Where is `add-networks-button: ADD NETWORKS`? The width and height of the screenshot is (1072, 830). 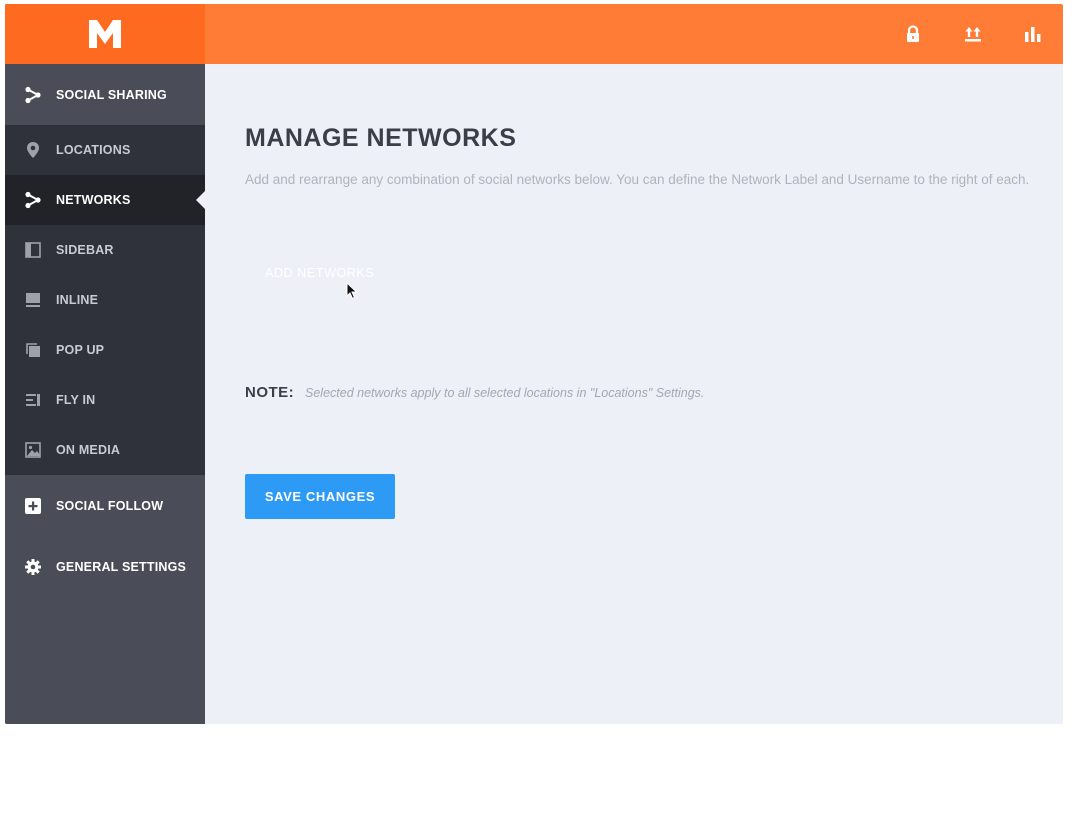
add-networks-button: ADD NETWORKS is located at coordinates (319, 273).